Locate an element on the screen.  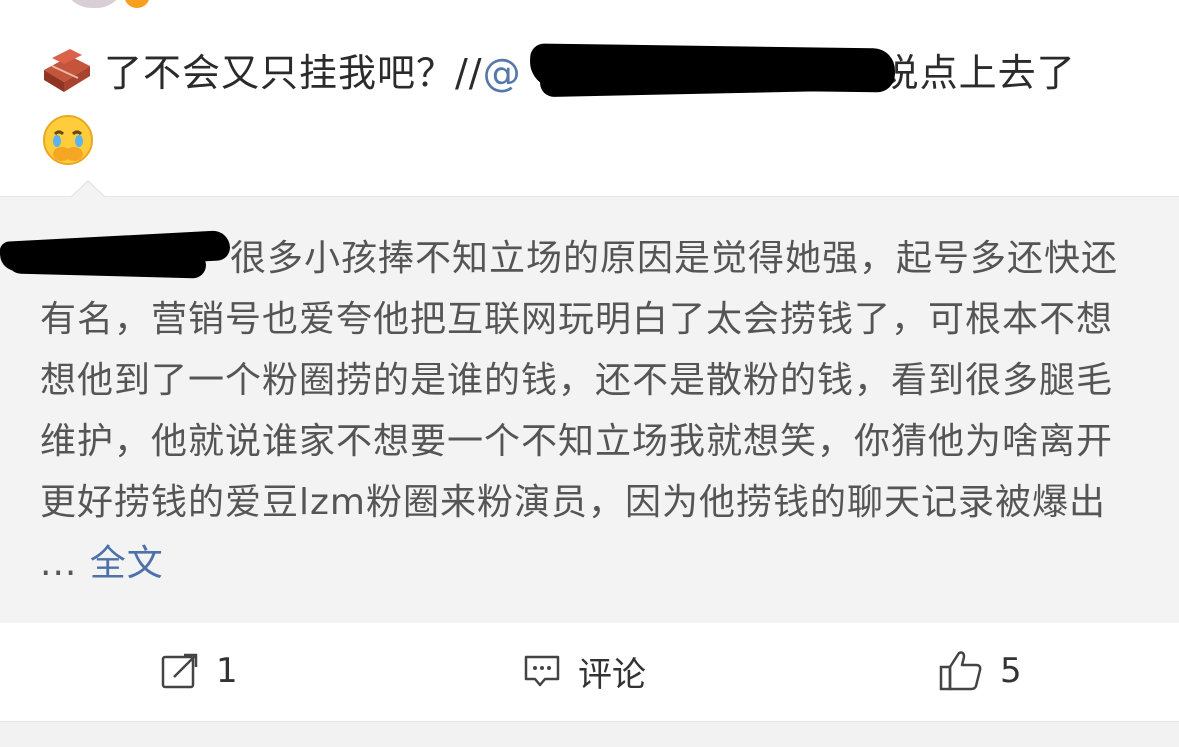
like-button: 5 is located at coordinates (980, 671).